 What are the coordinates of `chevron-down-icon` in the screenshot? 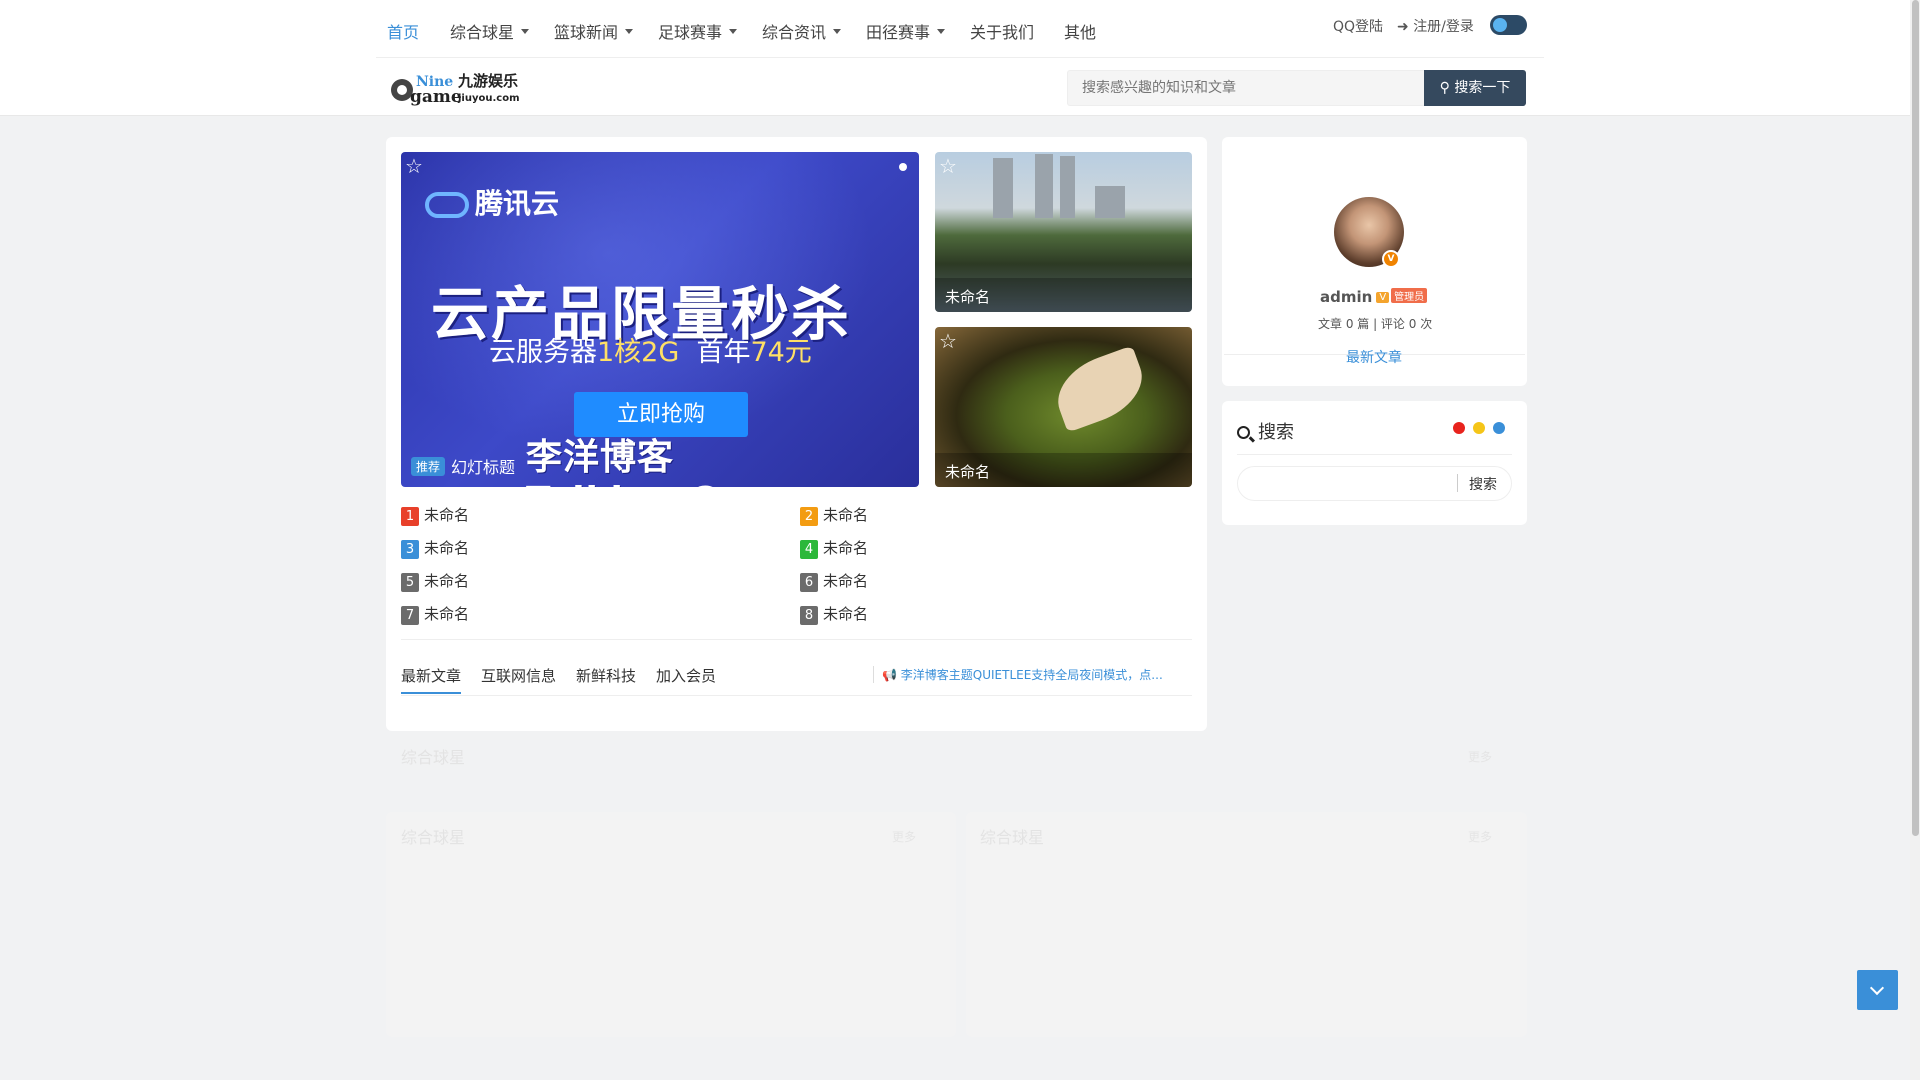 It's located at (1877, 988).